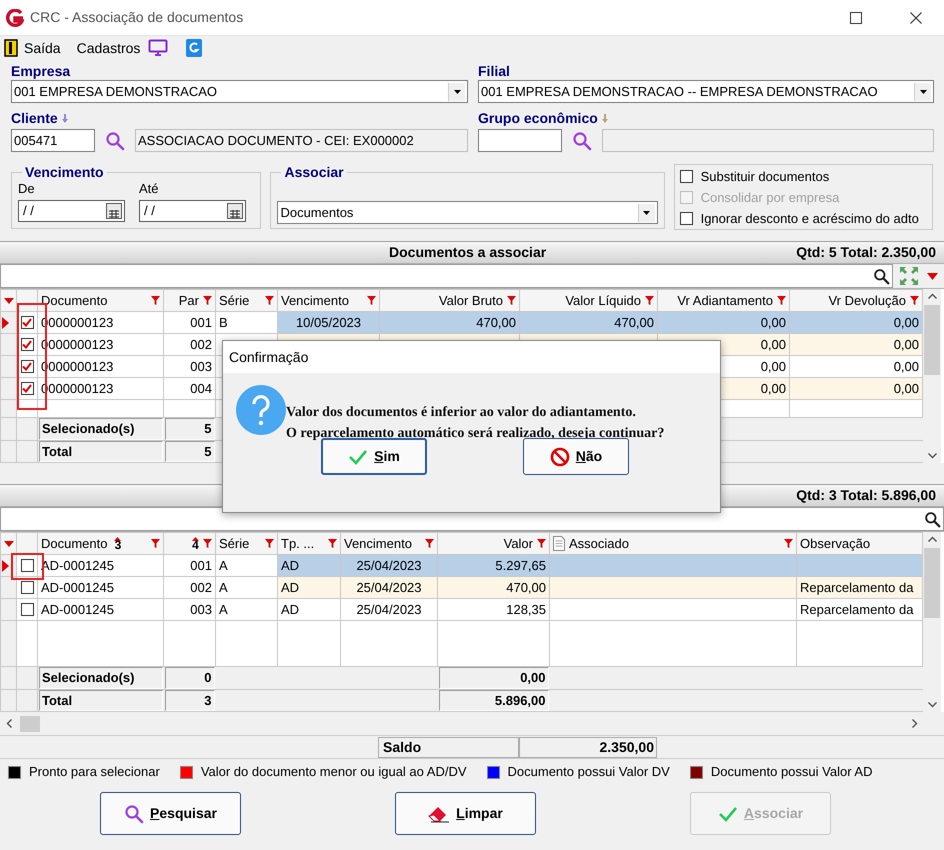 This screenshot has width=944, height=850. I want to click on select-field: Documentos, so click(467, 212).